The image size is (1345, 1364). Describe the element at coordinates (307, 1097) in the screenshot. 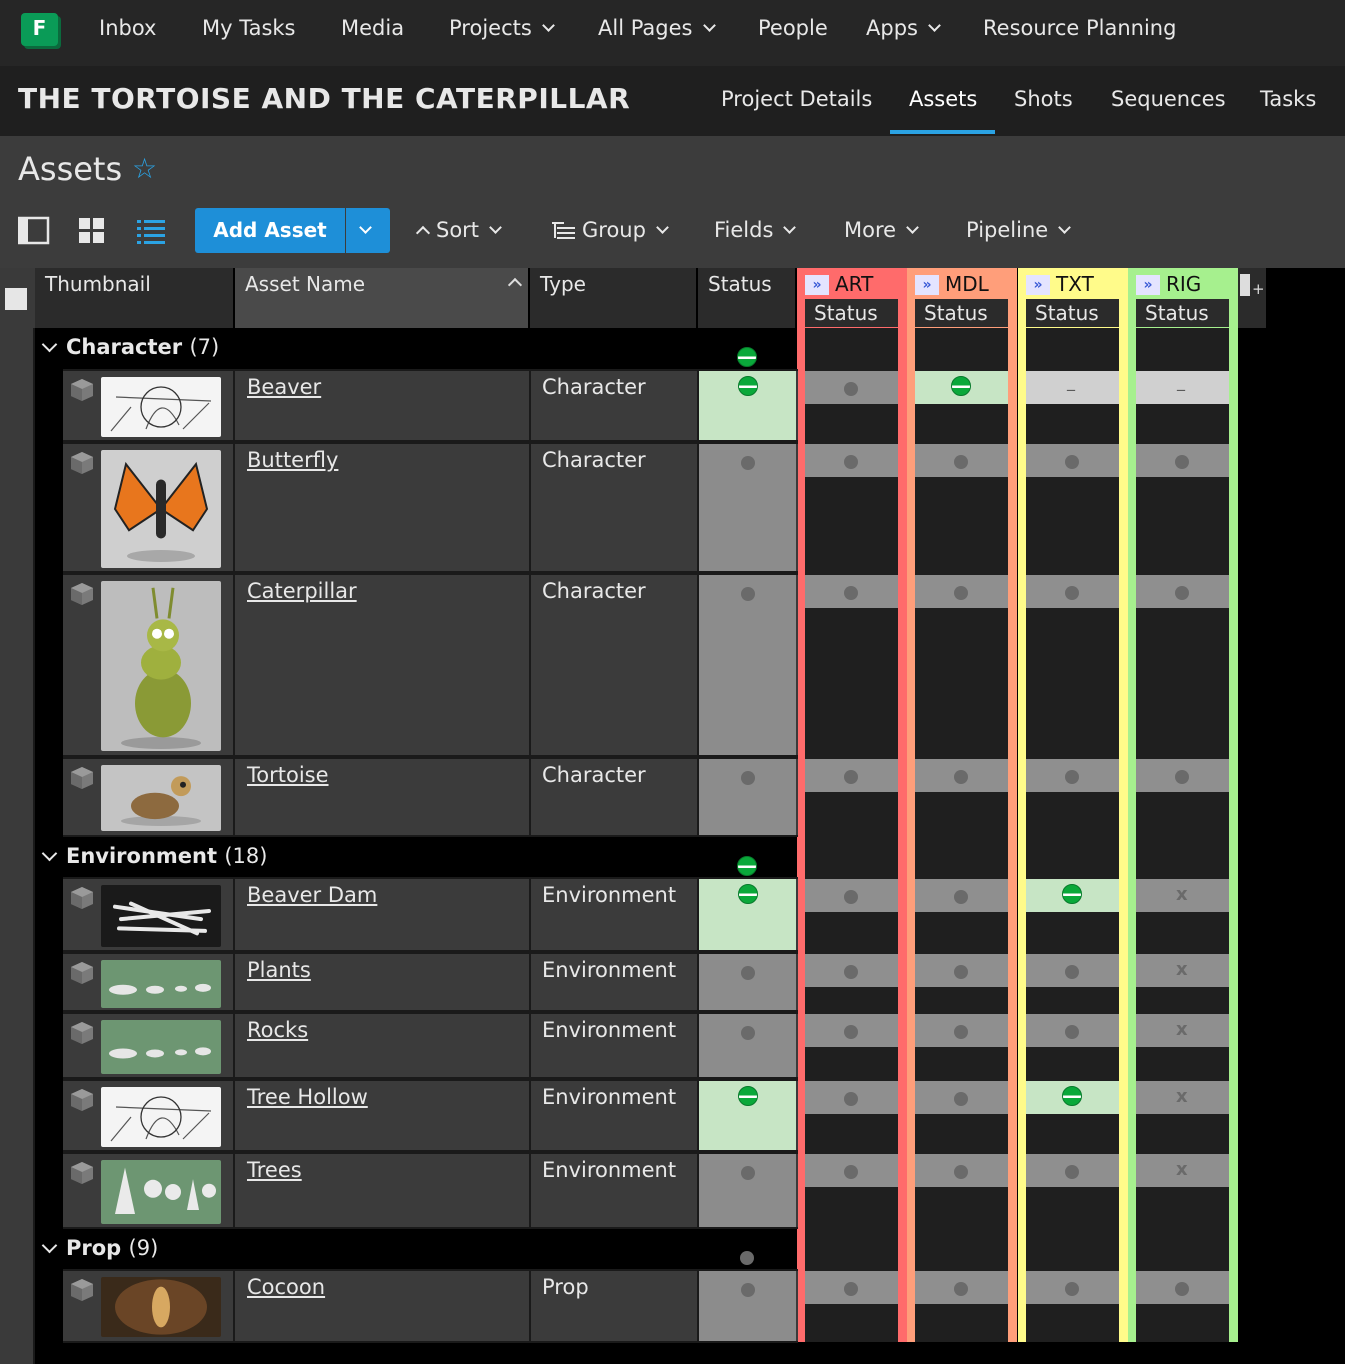

I see `asset-name-link: Tree Hollow` at that location.